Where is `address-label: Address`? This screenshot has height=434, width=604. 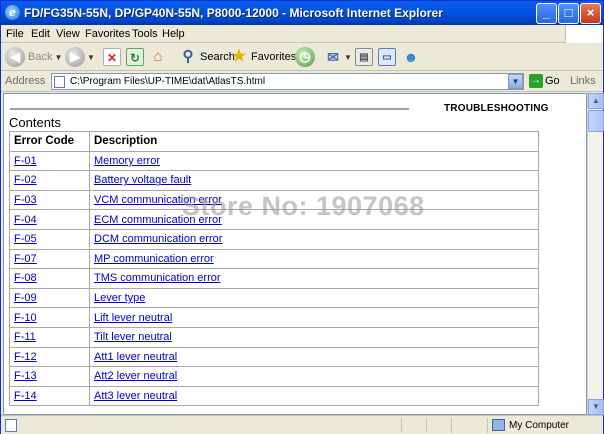
address-label: Address is located at coordinates (25, 81).